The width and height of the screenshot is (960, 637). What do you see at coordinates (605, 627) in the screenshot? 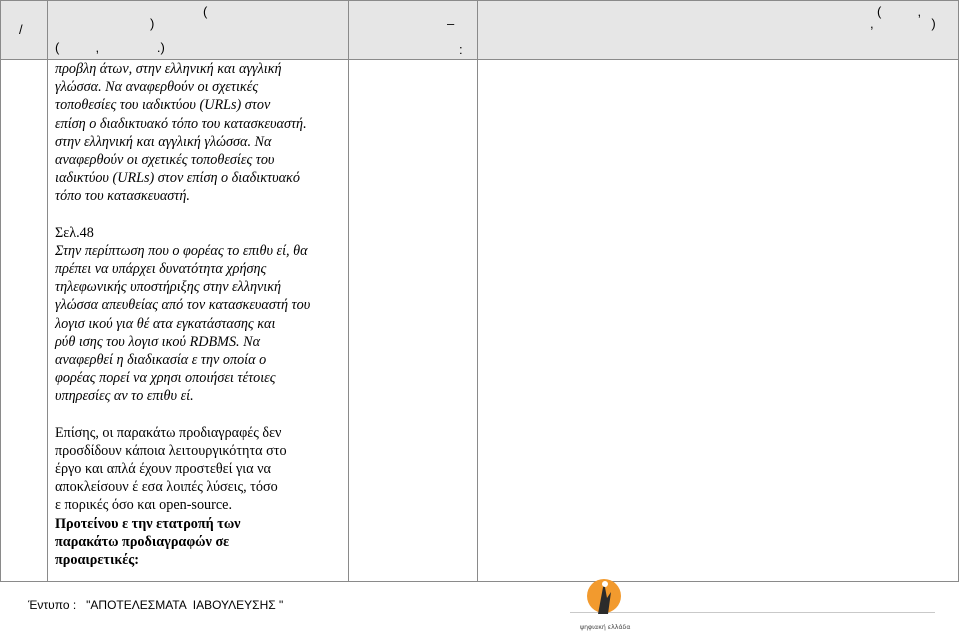
I see `logo-caption: ψηφιακή ελλάδα` at bounding box center [605, 627].